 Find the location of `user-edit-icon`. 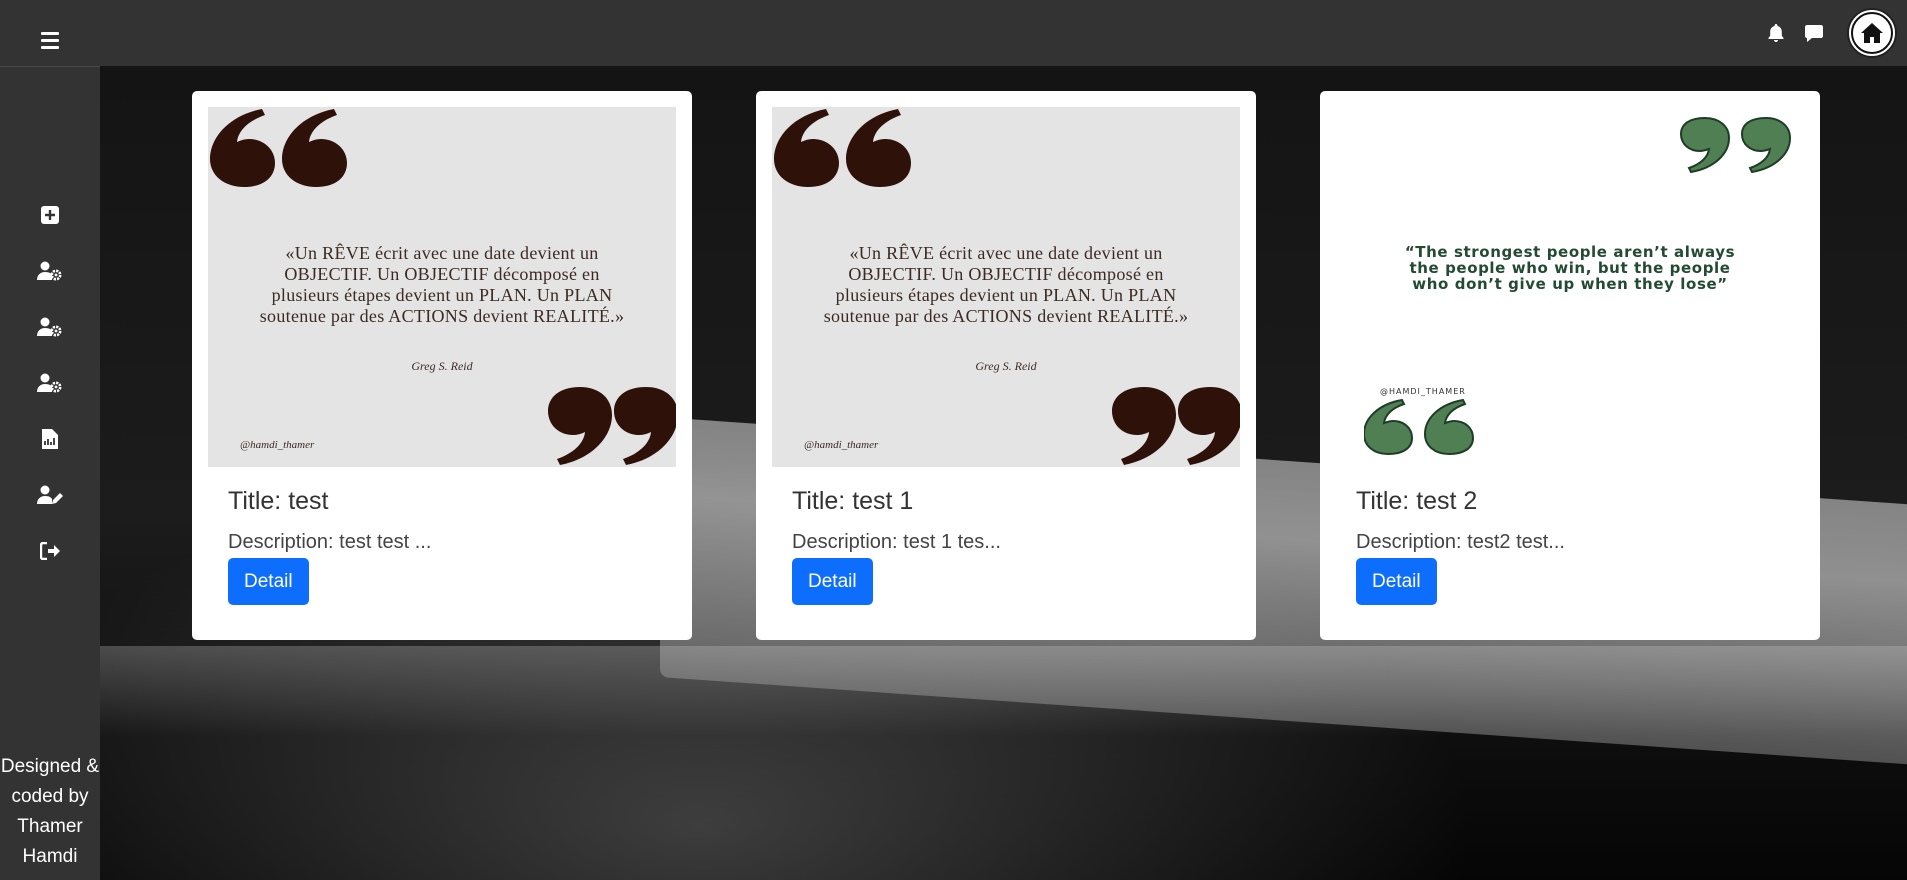

user-edit-icon is located at coordinates (50, 494).